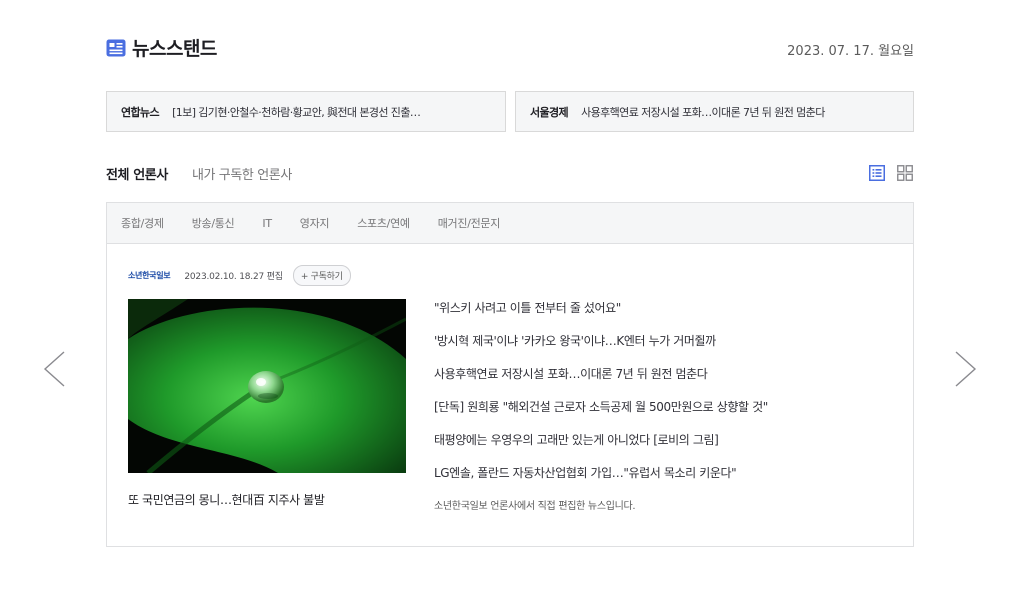 The height and width of the screenshot is (590, 1024). I want to click on list-view-icon, so click(877, 173).